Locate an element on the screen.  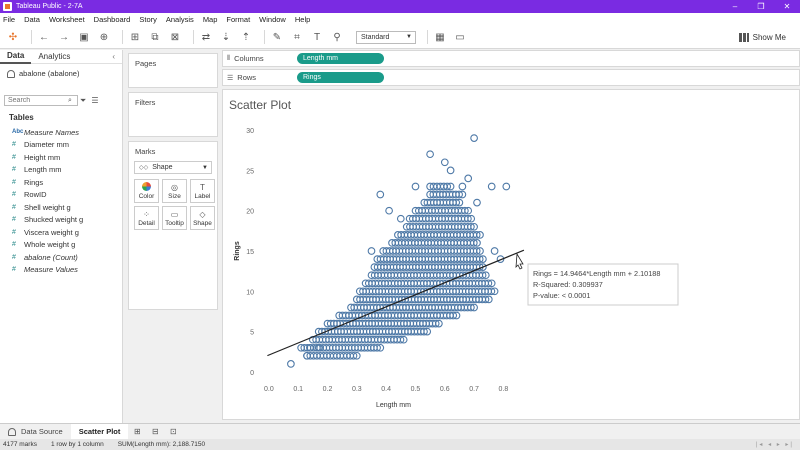
sort-ascending-icon: ⇣ is located at coordinates (226, 37).